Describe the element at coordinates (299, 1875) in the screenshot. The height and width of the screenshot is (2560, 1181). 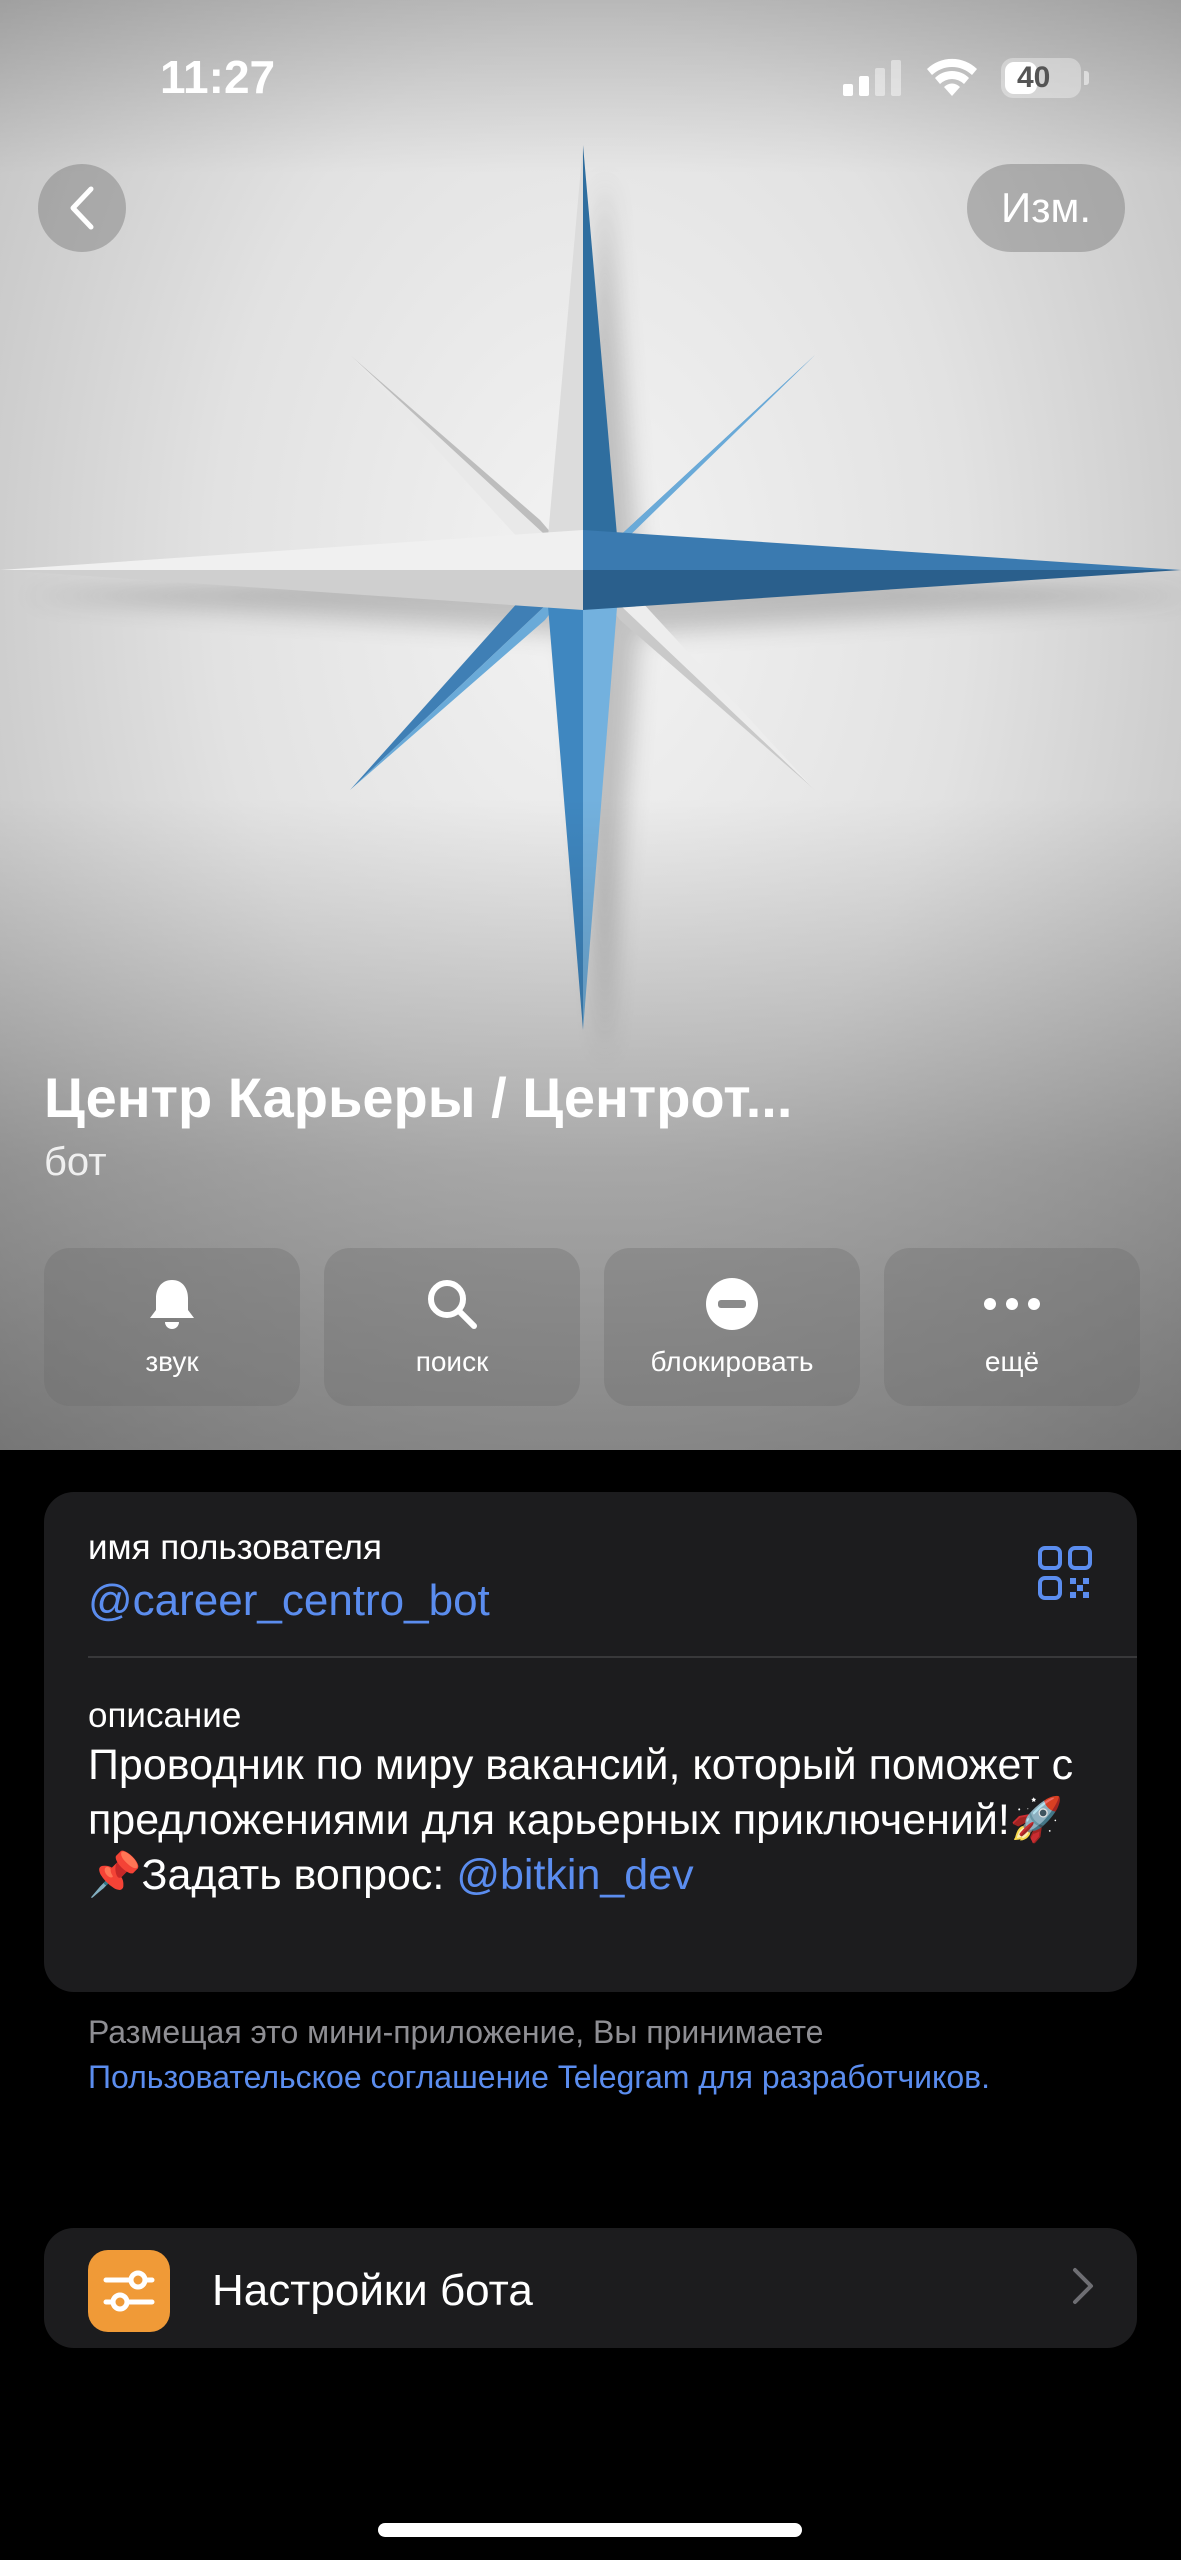
I see `ask-text: Задать вопрос:` at that location.